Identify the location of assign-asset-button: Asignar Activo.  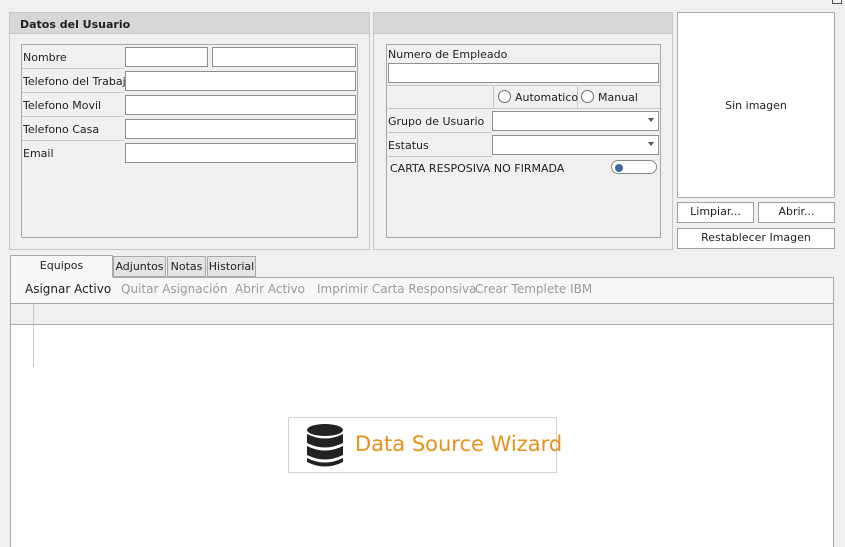
(68, 289).